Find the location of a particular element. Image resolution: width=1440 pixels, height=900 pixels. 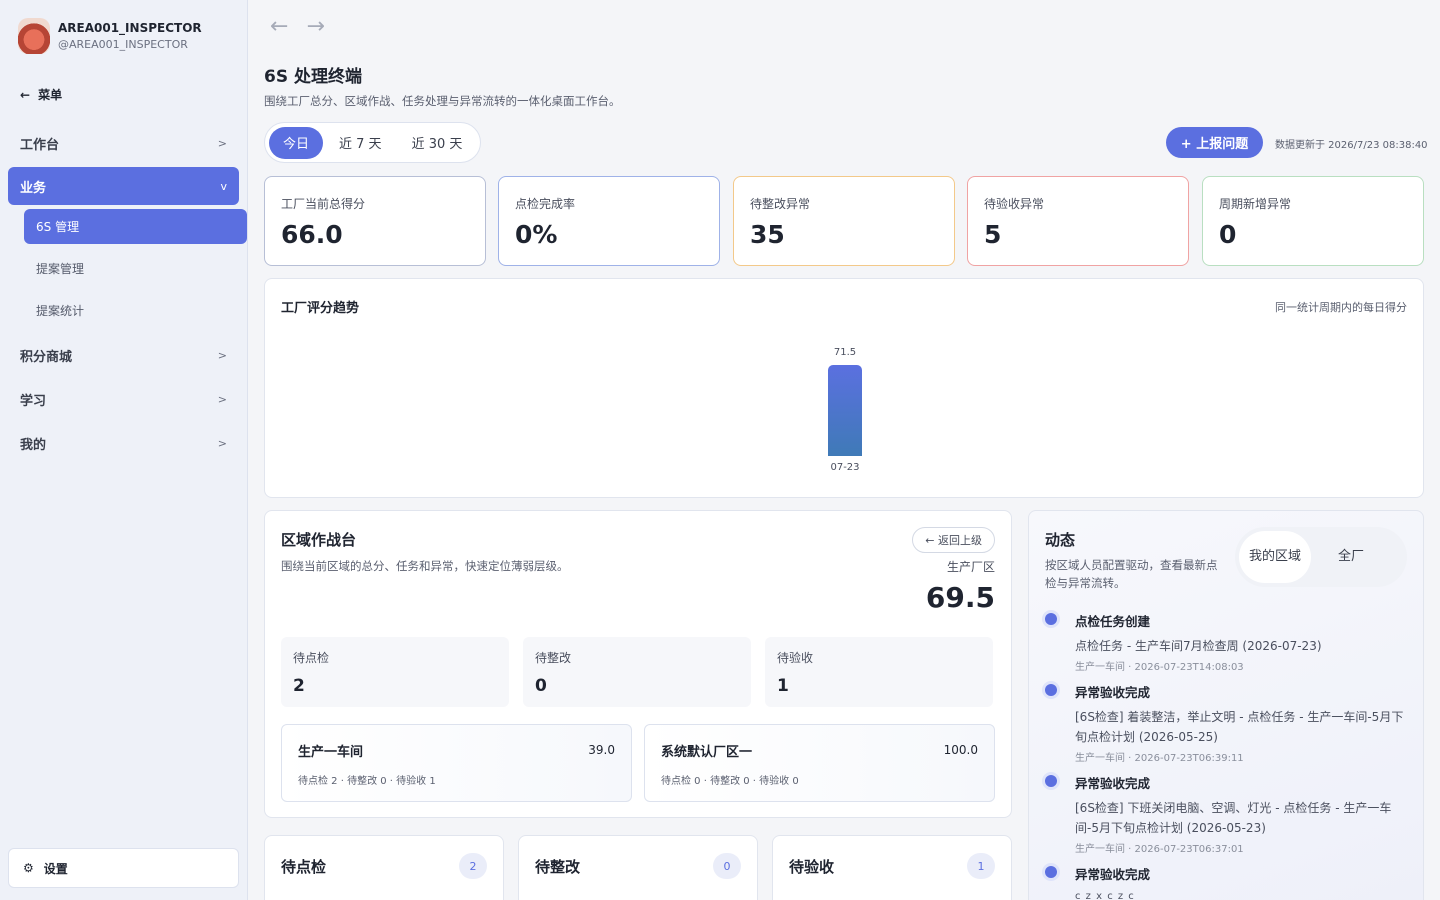

stat-pending-accept: 待验收 1 is located at coordinates (879, 672).